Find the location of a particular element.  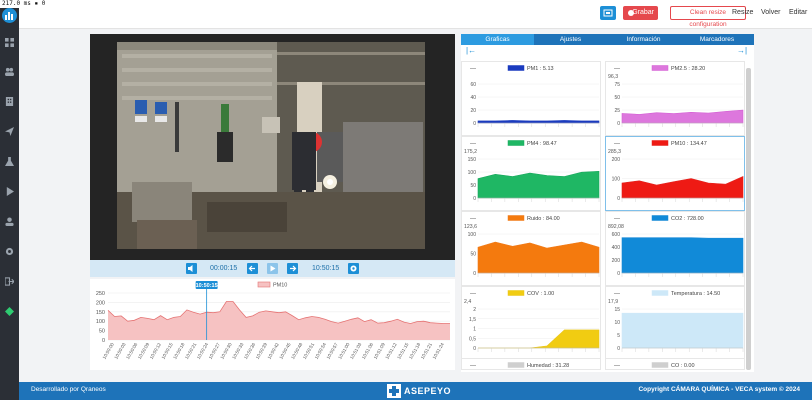

asepeyo-logo: ASEPEYO is located at coordinates (423, 391).